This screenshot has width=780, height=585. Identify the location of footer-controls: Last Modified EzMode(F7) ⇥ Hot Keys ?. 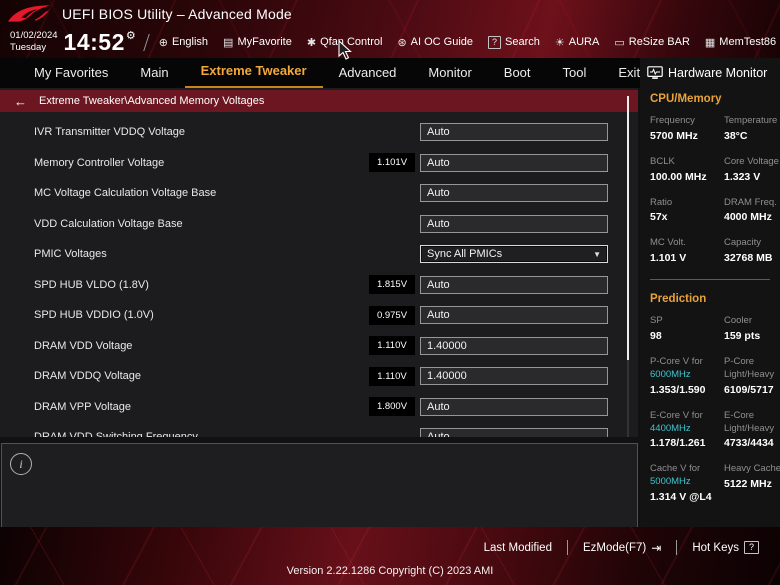
(621, 547).